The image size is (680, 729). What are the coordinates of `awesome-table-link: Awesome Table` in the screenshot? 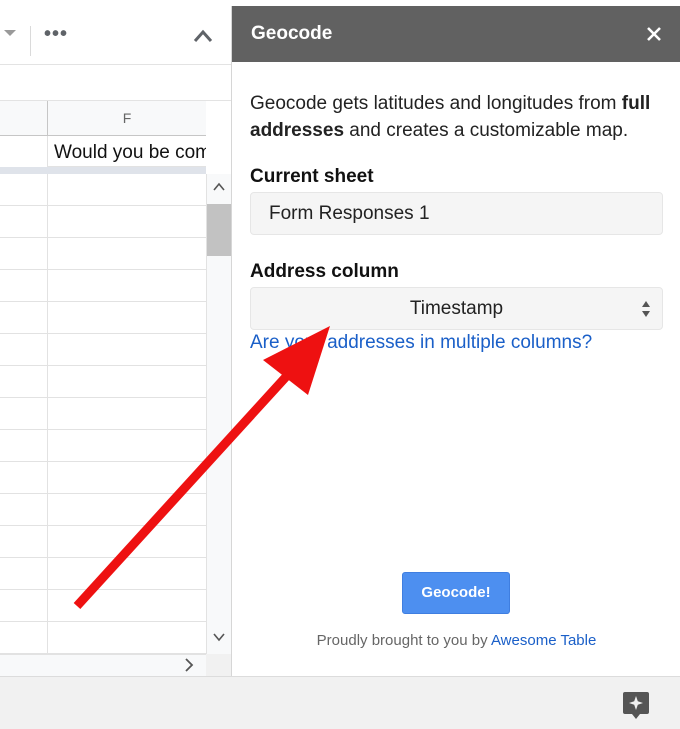 It's located at (543, 640).